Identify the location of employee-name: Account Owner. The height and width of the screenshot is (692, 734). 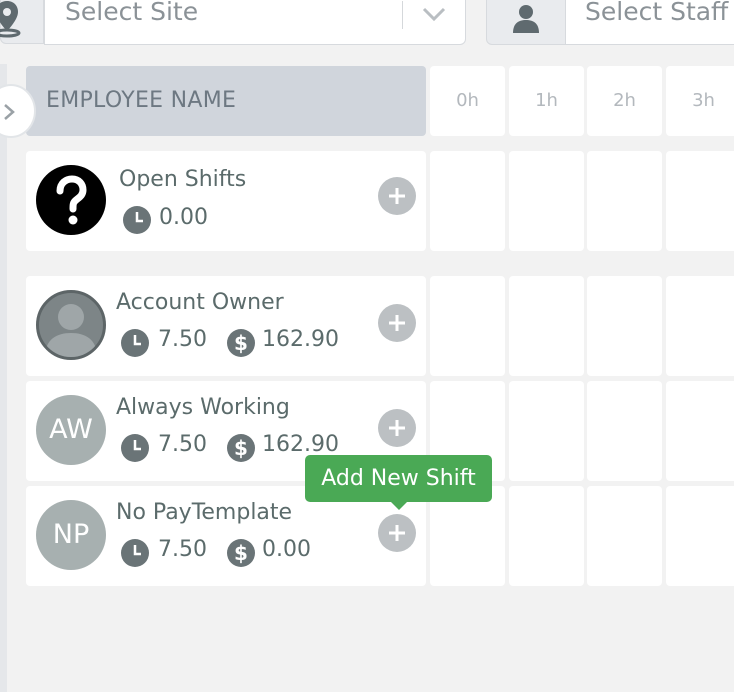
(200, 302).